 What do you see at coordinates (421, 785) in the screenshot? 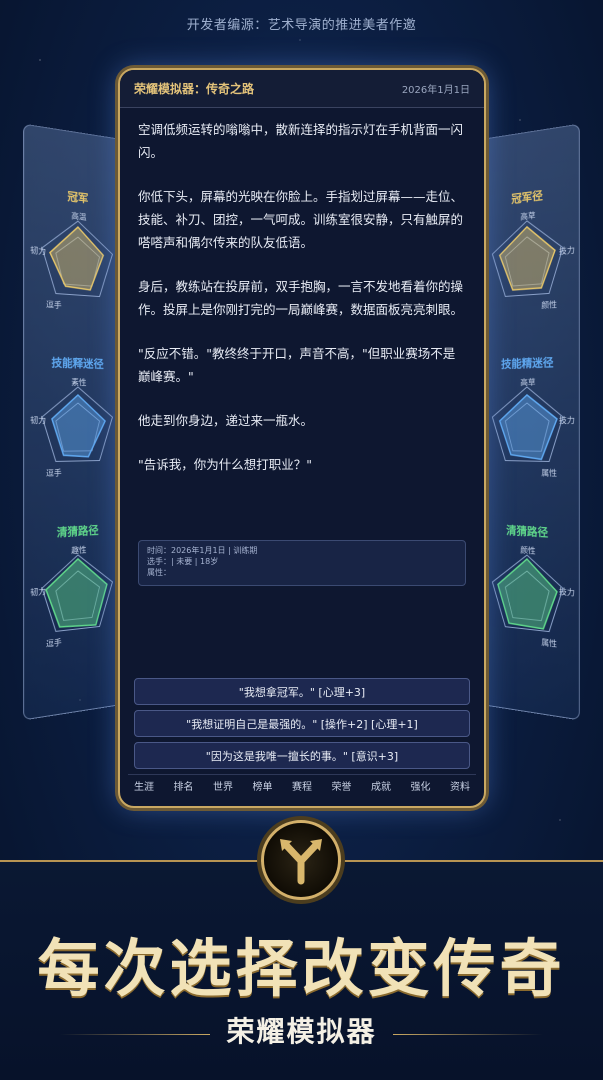
I see `nav-upgrade: 强化` at bounding box center [421, 785].